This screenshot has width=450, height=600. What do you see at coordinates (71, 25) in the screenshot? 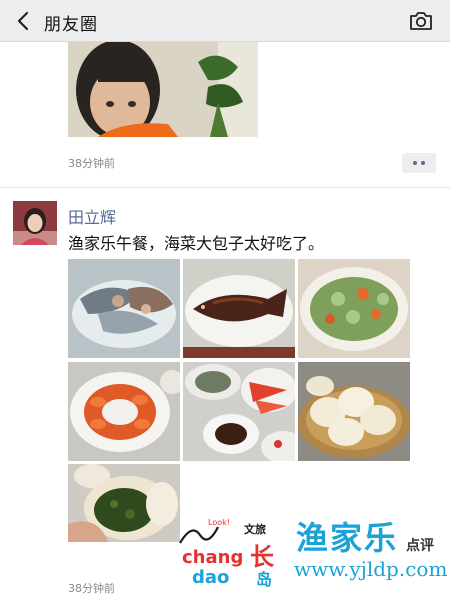
I see `page-title: 朋友圈` at bounding box center [71, 25].